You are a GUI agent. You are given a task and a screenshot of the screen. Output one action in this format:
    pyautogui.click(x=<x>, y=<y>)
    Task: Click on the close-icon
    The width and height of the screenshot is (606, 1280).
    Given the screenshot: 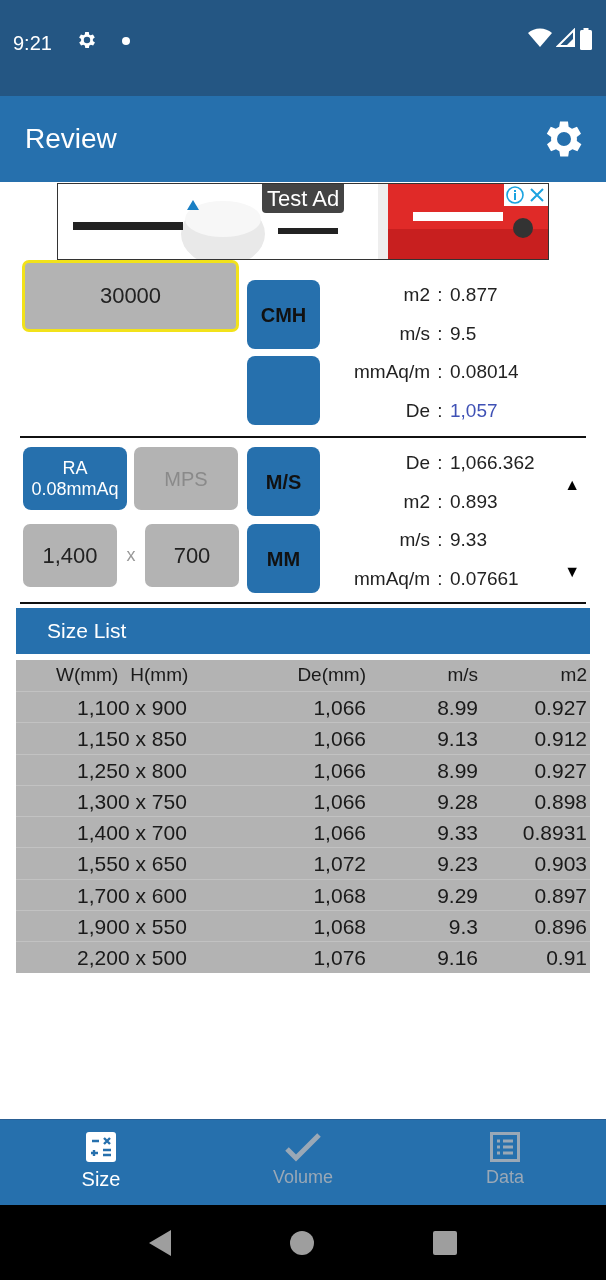 What is the action you would take?
    pyautogui.click(x=537, y=195)
    